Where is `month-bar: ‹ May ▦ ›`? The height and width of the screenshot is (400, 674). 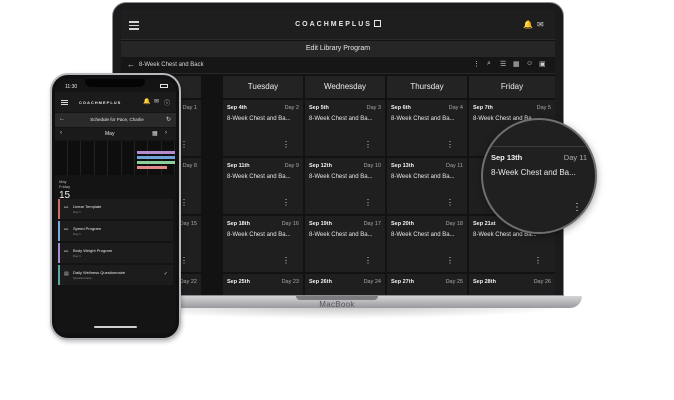 month-bar: ‹ May ▦ › is located at coordinates (115, 134).